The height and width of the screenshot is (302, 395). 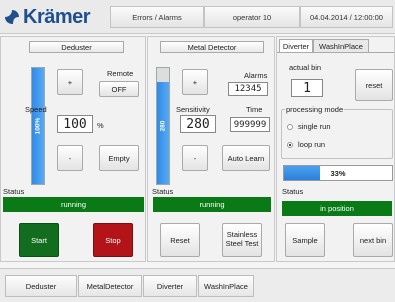 What do you see at coordinates (305, 240) in the screenshot?
I see `sample-button: Sample` at bounding box center [305, 240].